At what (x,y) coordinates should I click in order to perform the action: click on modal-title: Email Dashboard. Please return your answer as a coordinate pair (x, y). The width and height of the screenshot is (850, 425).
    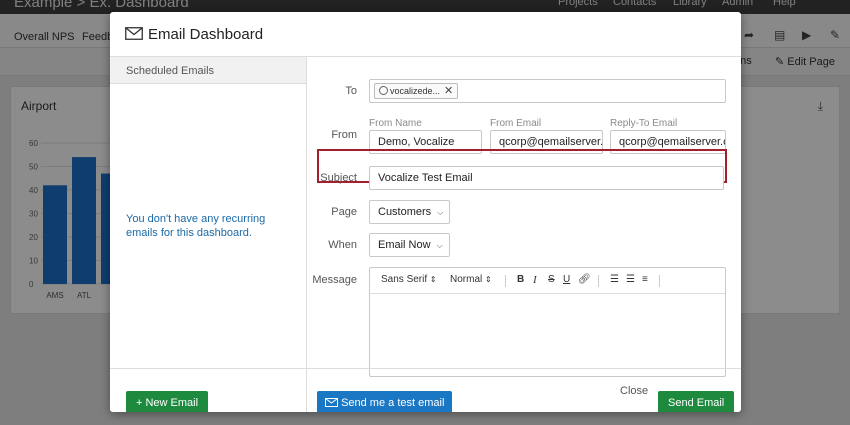
    Looking at the image, I should click on (206, 34).